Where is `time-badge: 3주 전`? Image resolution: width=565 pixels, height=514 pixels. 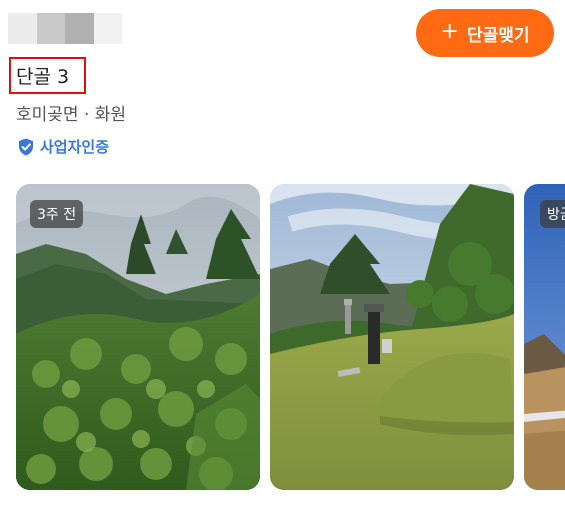
time-badge: 3주 전 is located at coordinates (57, 214).